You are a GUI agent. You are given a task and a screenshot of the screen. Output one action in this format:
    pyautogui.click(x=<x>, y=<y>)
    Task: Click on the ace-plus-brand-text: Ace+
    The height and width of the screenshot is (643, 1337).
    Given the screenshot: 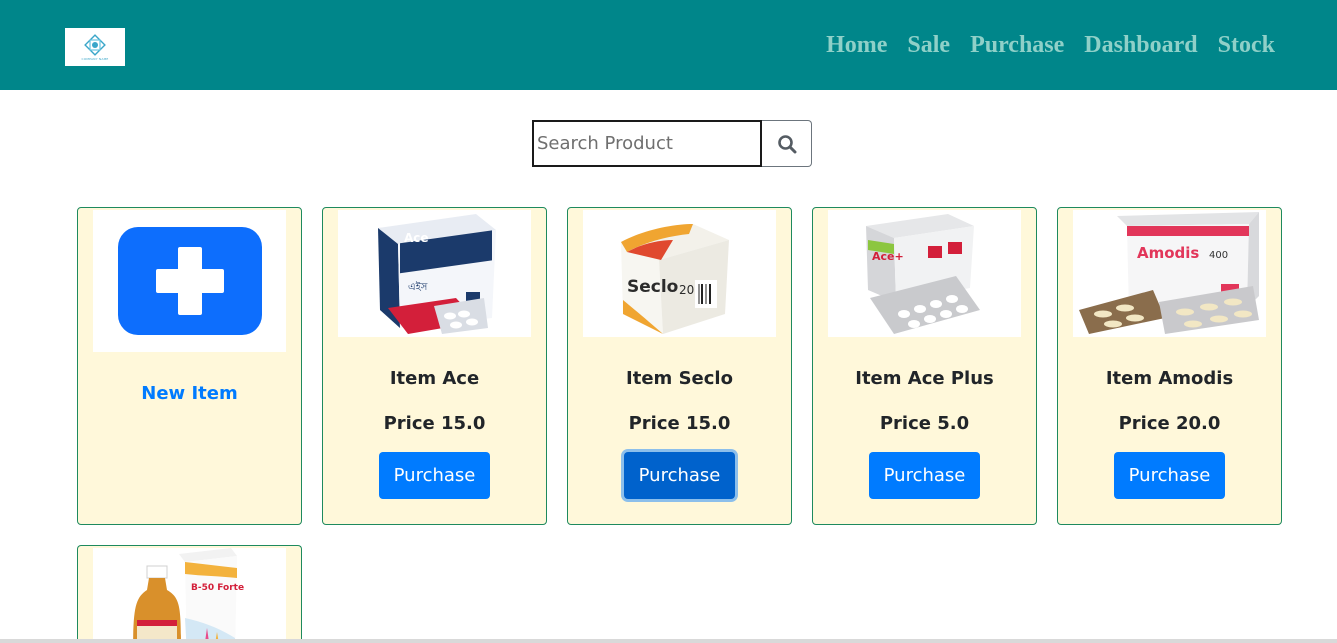 What is the action you would take?
    pyautogui.click(x=888, y=256)
    